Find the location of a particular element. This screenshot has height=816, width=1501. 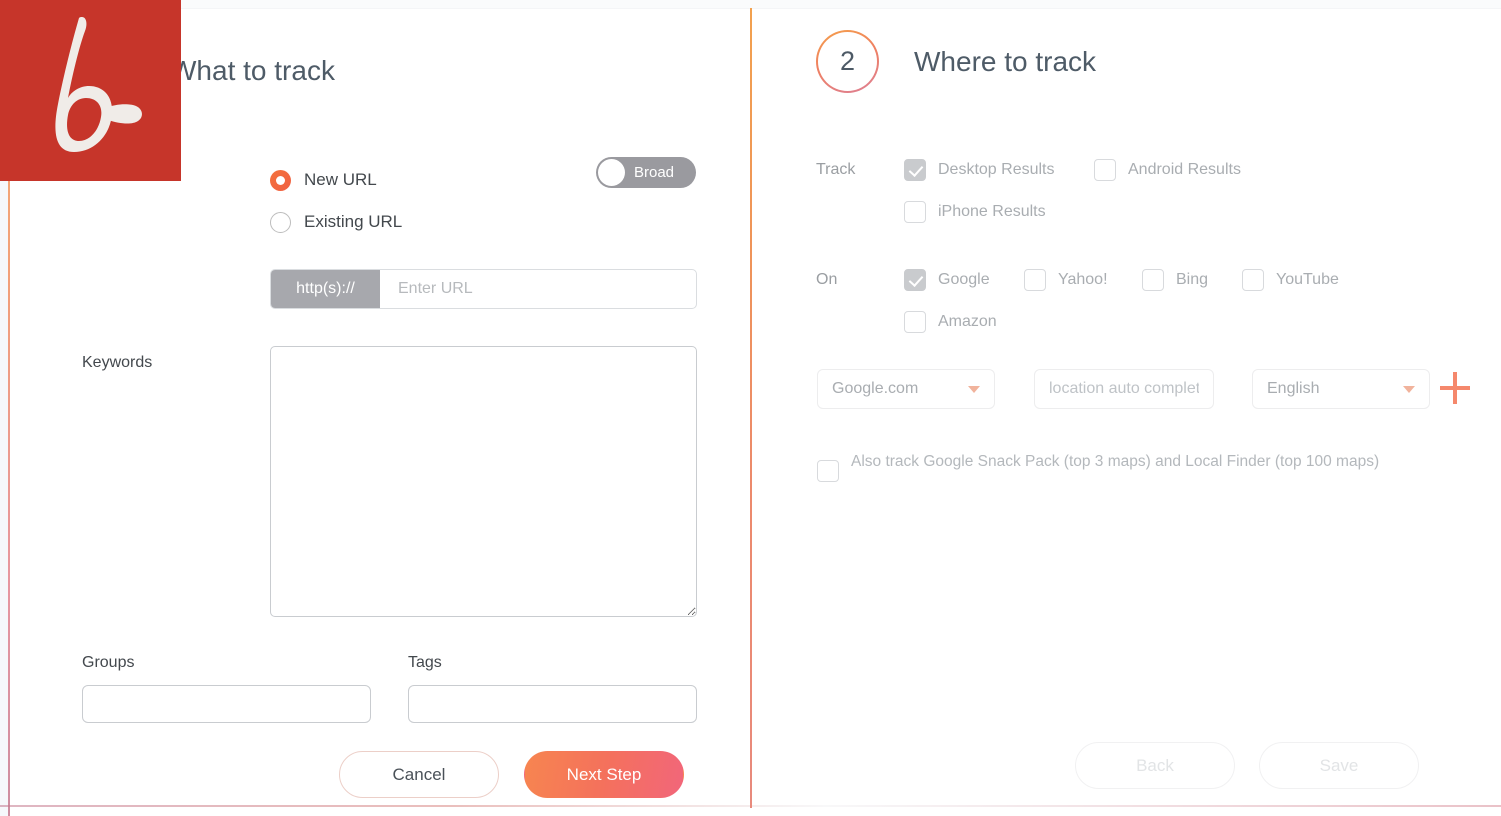

checkbox-youtube: YouTube is located at coordinates (1290, 280).